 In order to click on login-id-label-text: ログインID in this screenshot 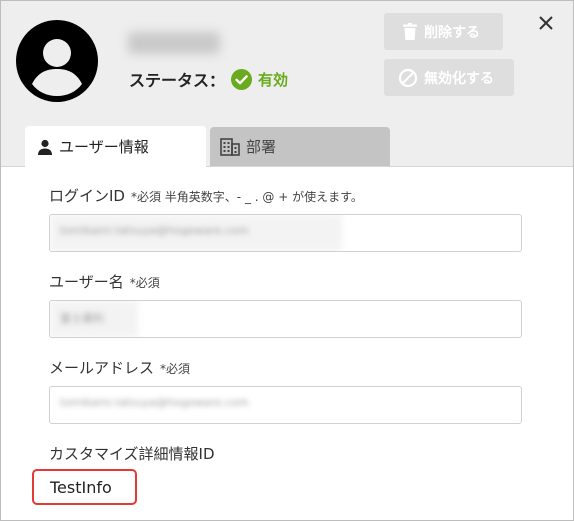, I will do `click(87, 196)`.